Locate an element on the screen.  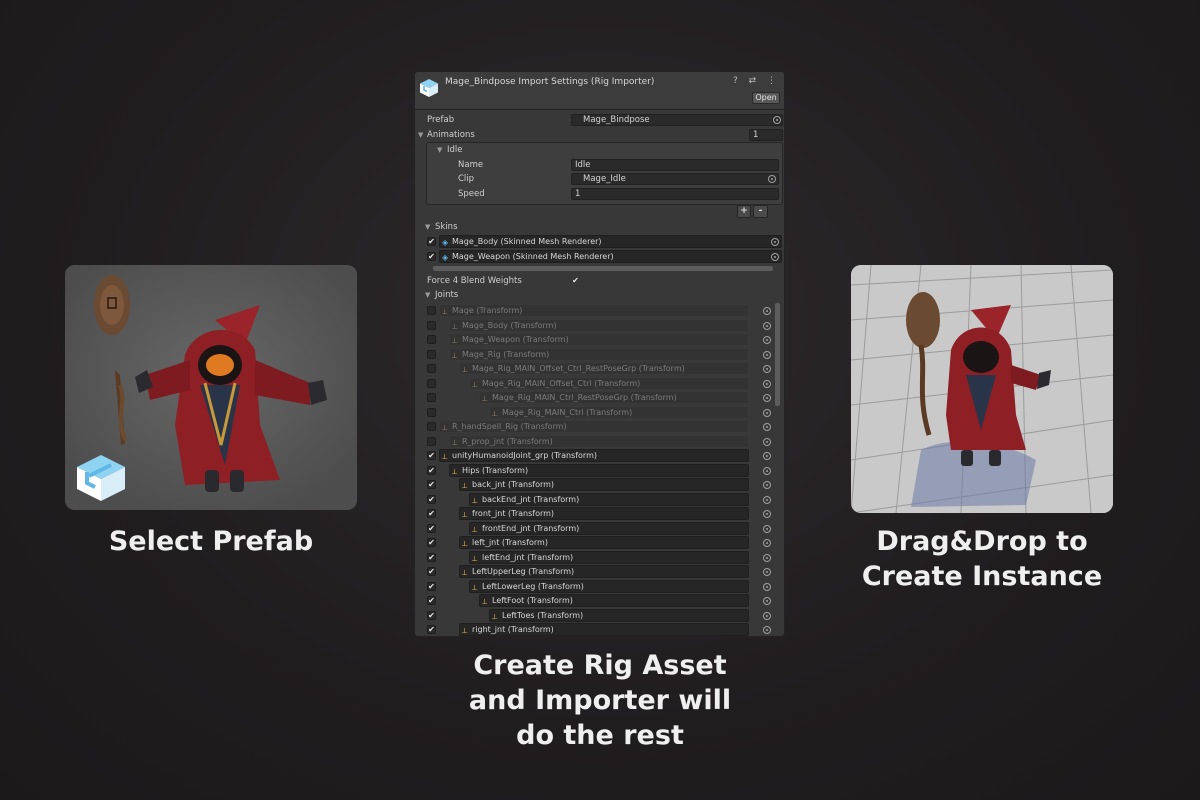
joint-row: ⟂ Mage (Transform) is located at coordinates (599, 311).